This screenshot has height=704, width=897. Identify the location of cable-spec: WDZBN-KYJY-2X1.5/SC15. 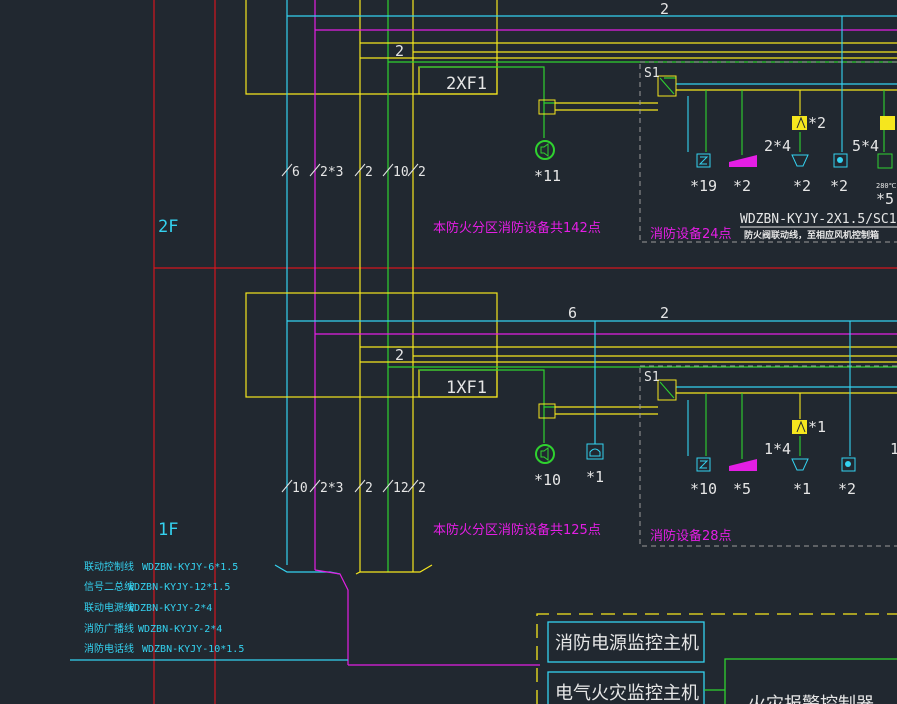
(818, 219).